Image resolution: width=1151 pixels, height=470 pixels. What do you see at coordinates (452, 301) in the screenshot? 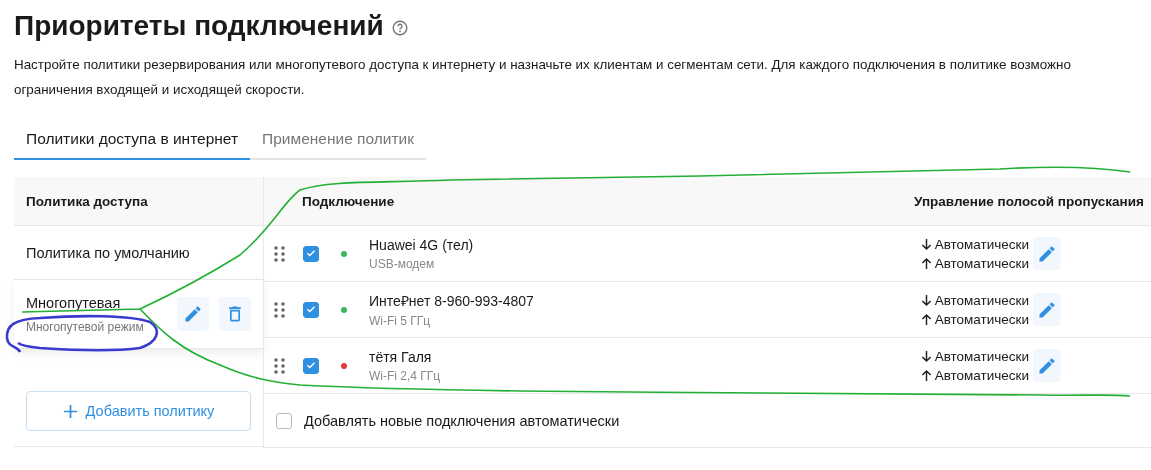
I see `connection-name: Инте₽нет 8-960-993-4807` at bounding box center [452, 301].